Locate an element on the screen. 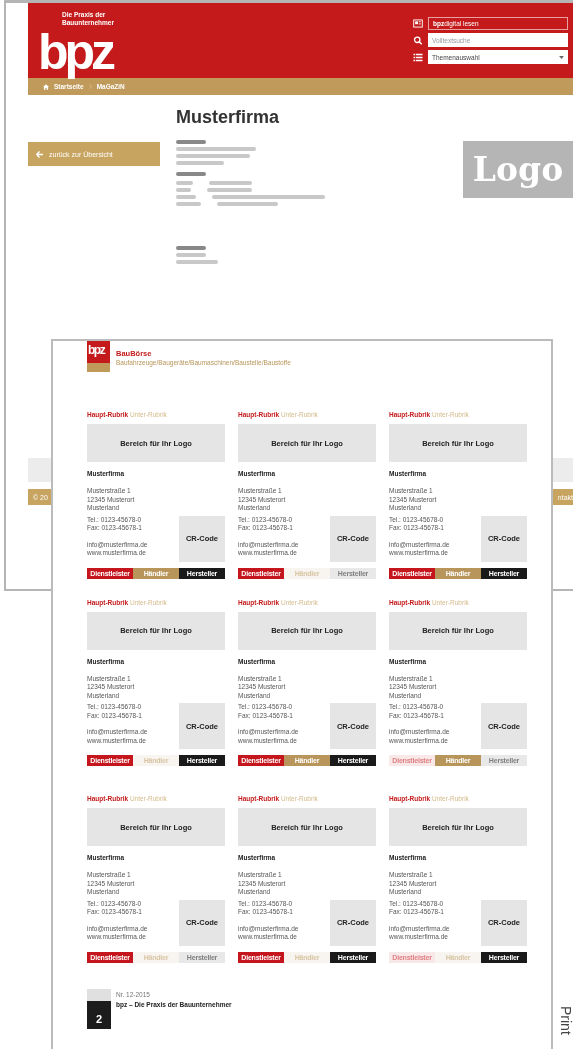 Image resolution: width=573 pixels, height=1049 pixels. page-number: 2 is located at coordinates (99, 1008).